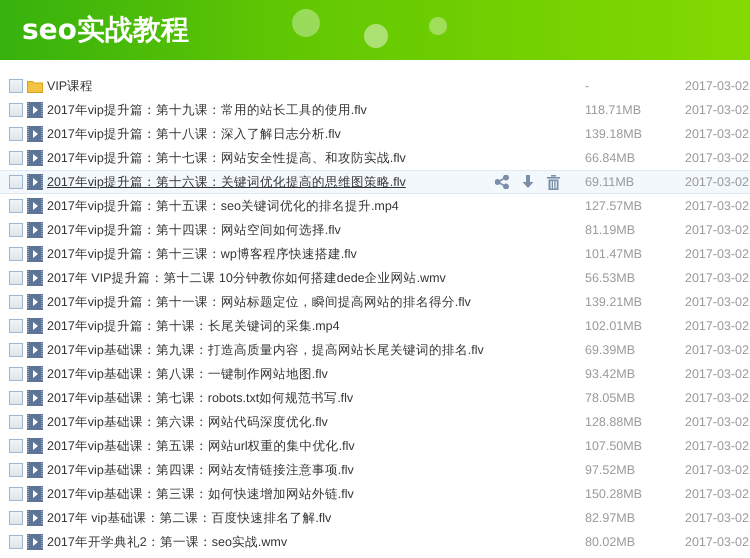 This screenshot has height=558, width=750. Describe the element at coordinates (502, 182) in the screenshot. I see `share-icon` at that location.